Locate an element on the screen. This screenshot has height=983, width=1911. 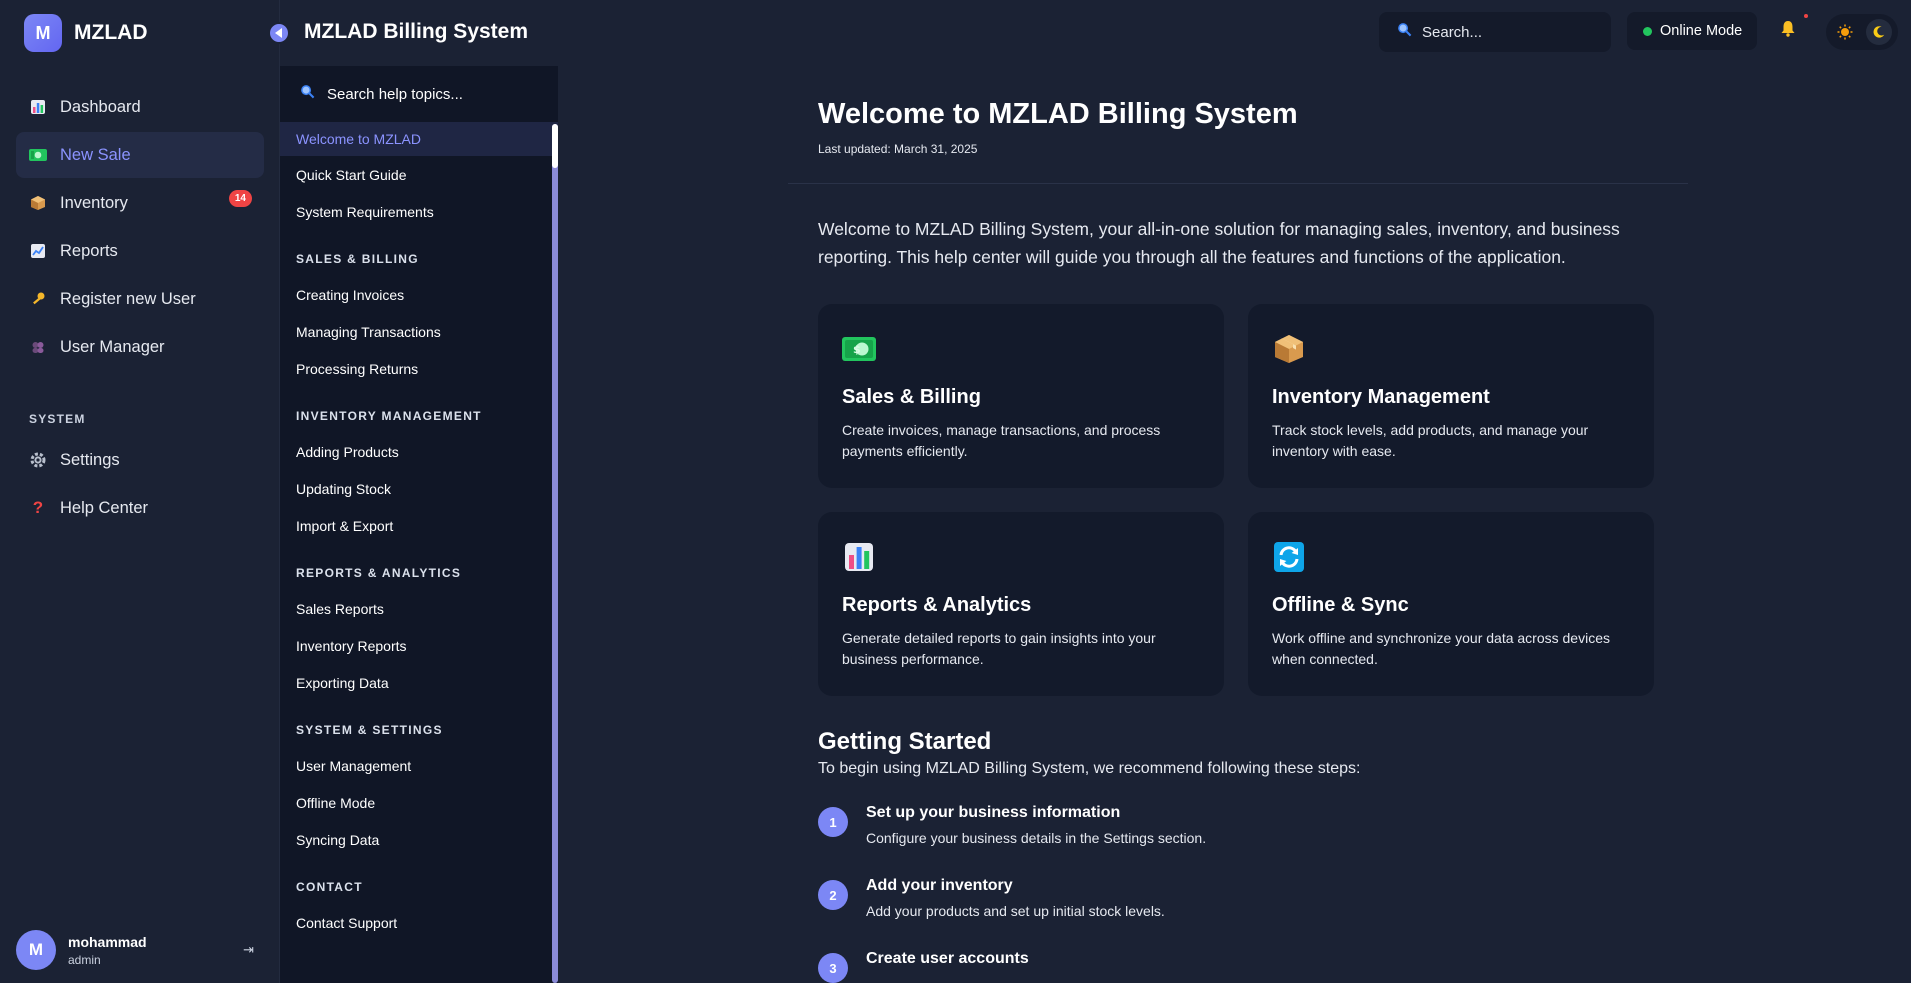
help-topic: Contact Support is located at coordinates (419, 922).